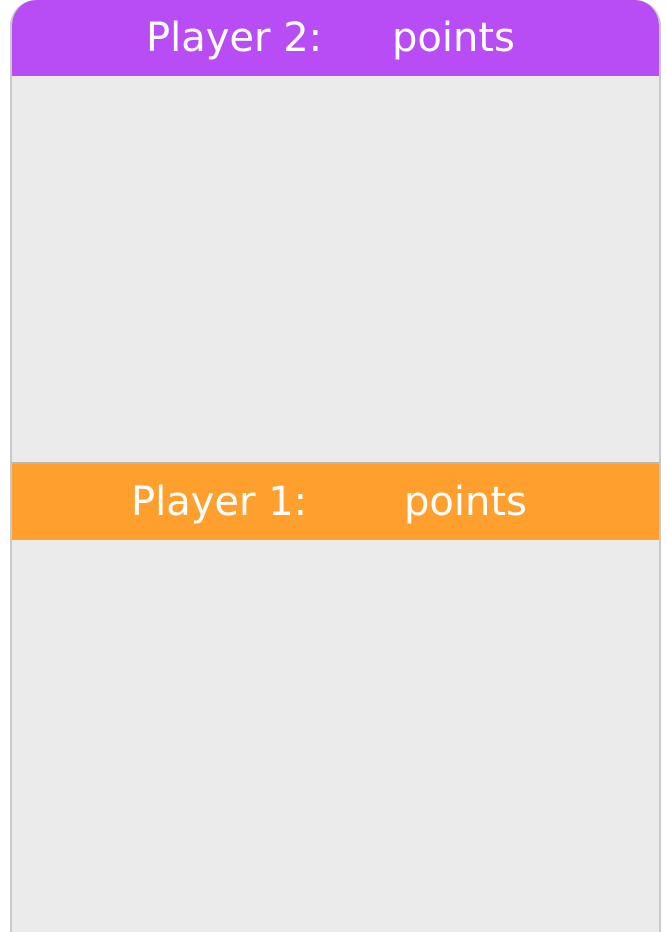 Image resolution: width=666 pixels, height=932 pixels. Describe the element at coordinates (335, 501) in the screenshot. I see `player1-banner: Player 1: points` at that location.